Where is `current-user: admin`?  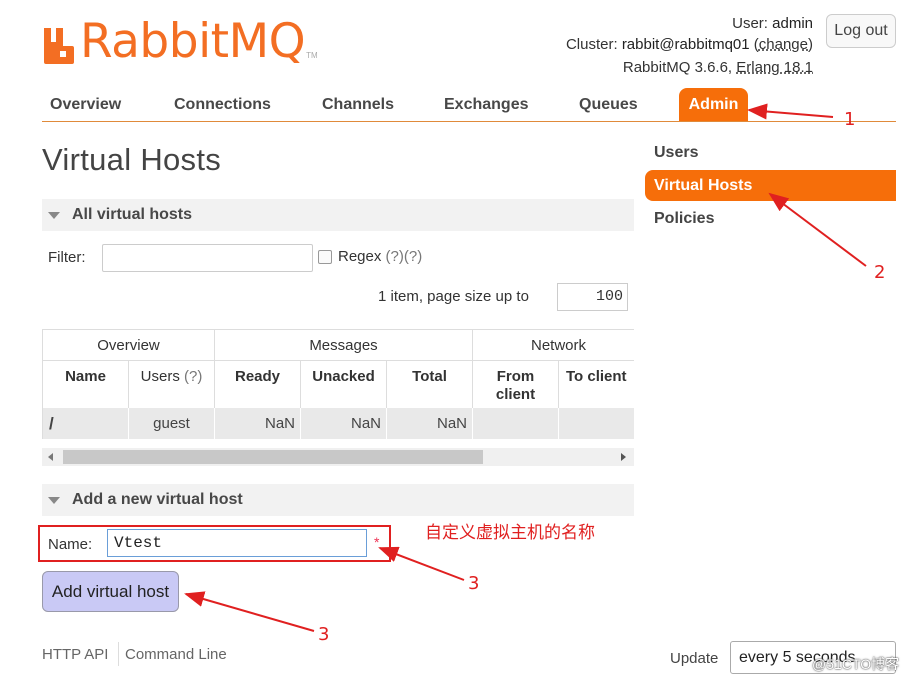 current-user: admin is located at coordinates (792, 23).